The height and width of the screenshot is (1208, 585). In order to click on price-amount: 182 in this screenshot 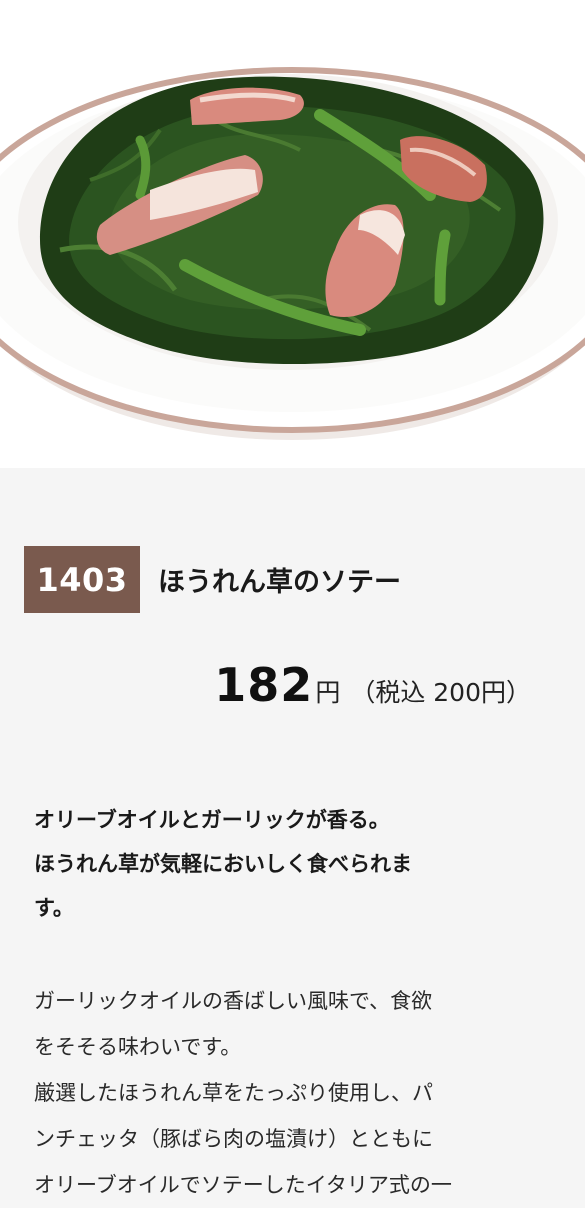, I will do `click(264, 685)`.